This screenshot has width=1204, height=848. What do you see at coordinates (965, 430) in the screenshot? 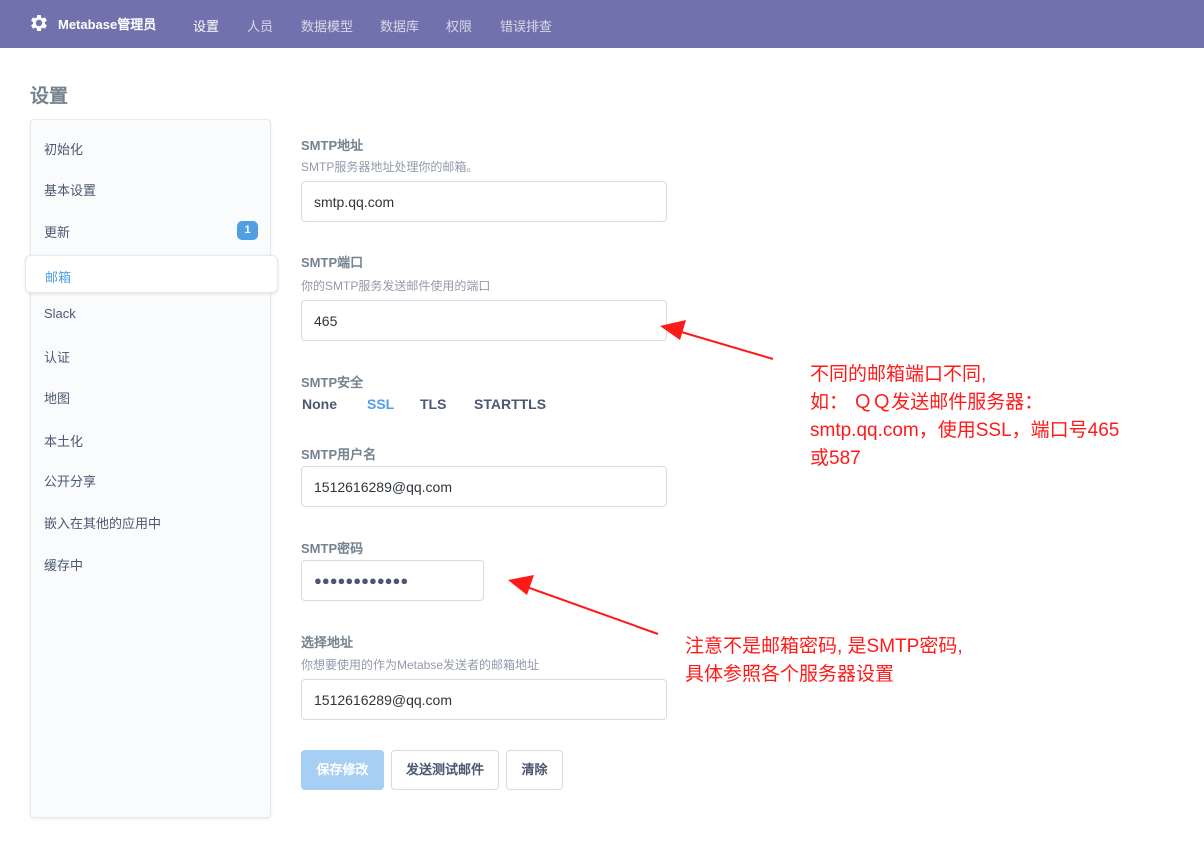
I see `port-note-line: smtp.qq.com，使用SSL，端口号465` at bounding box center [965, 430].